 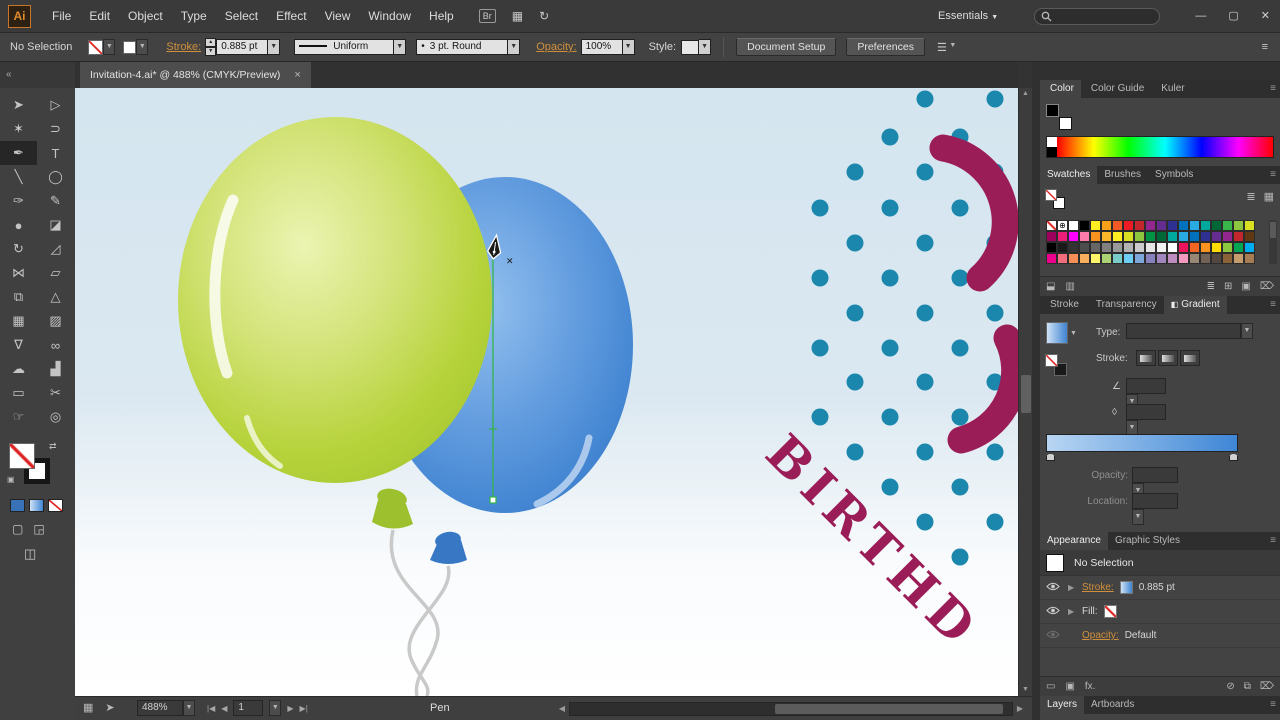 What do you see at coordinates (55, 321) in the screenshot?
I see `gradient-tool: ▨` at bounding box center [55, 321].